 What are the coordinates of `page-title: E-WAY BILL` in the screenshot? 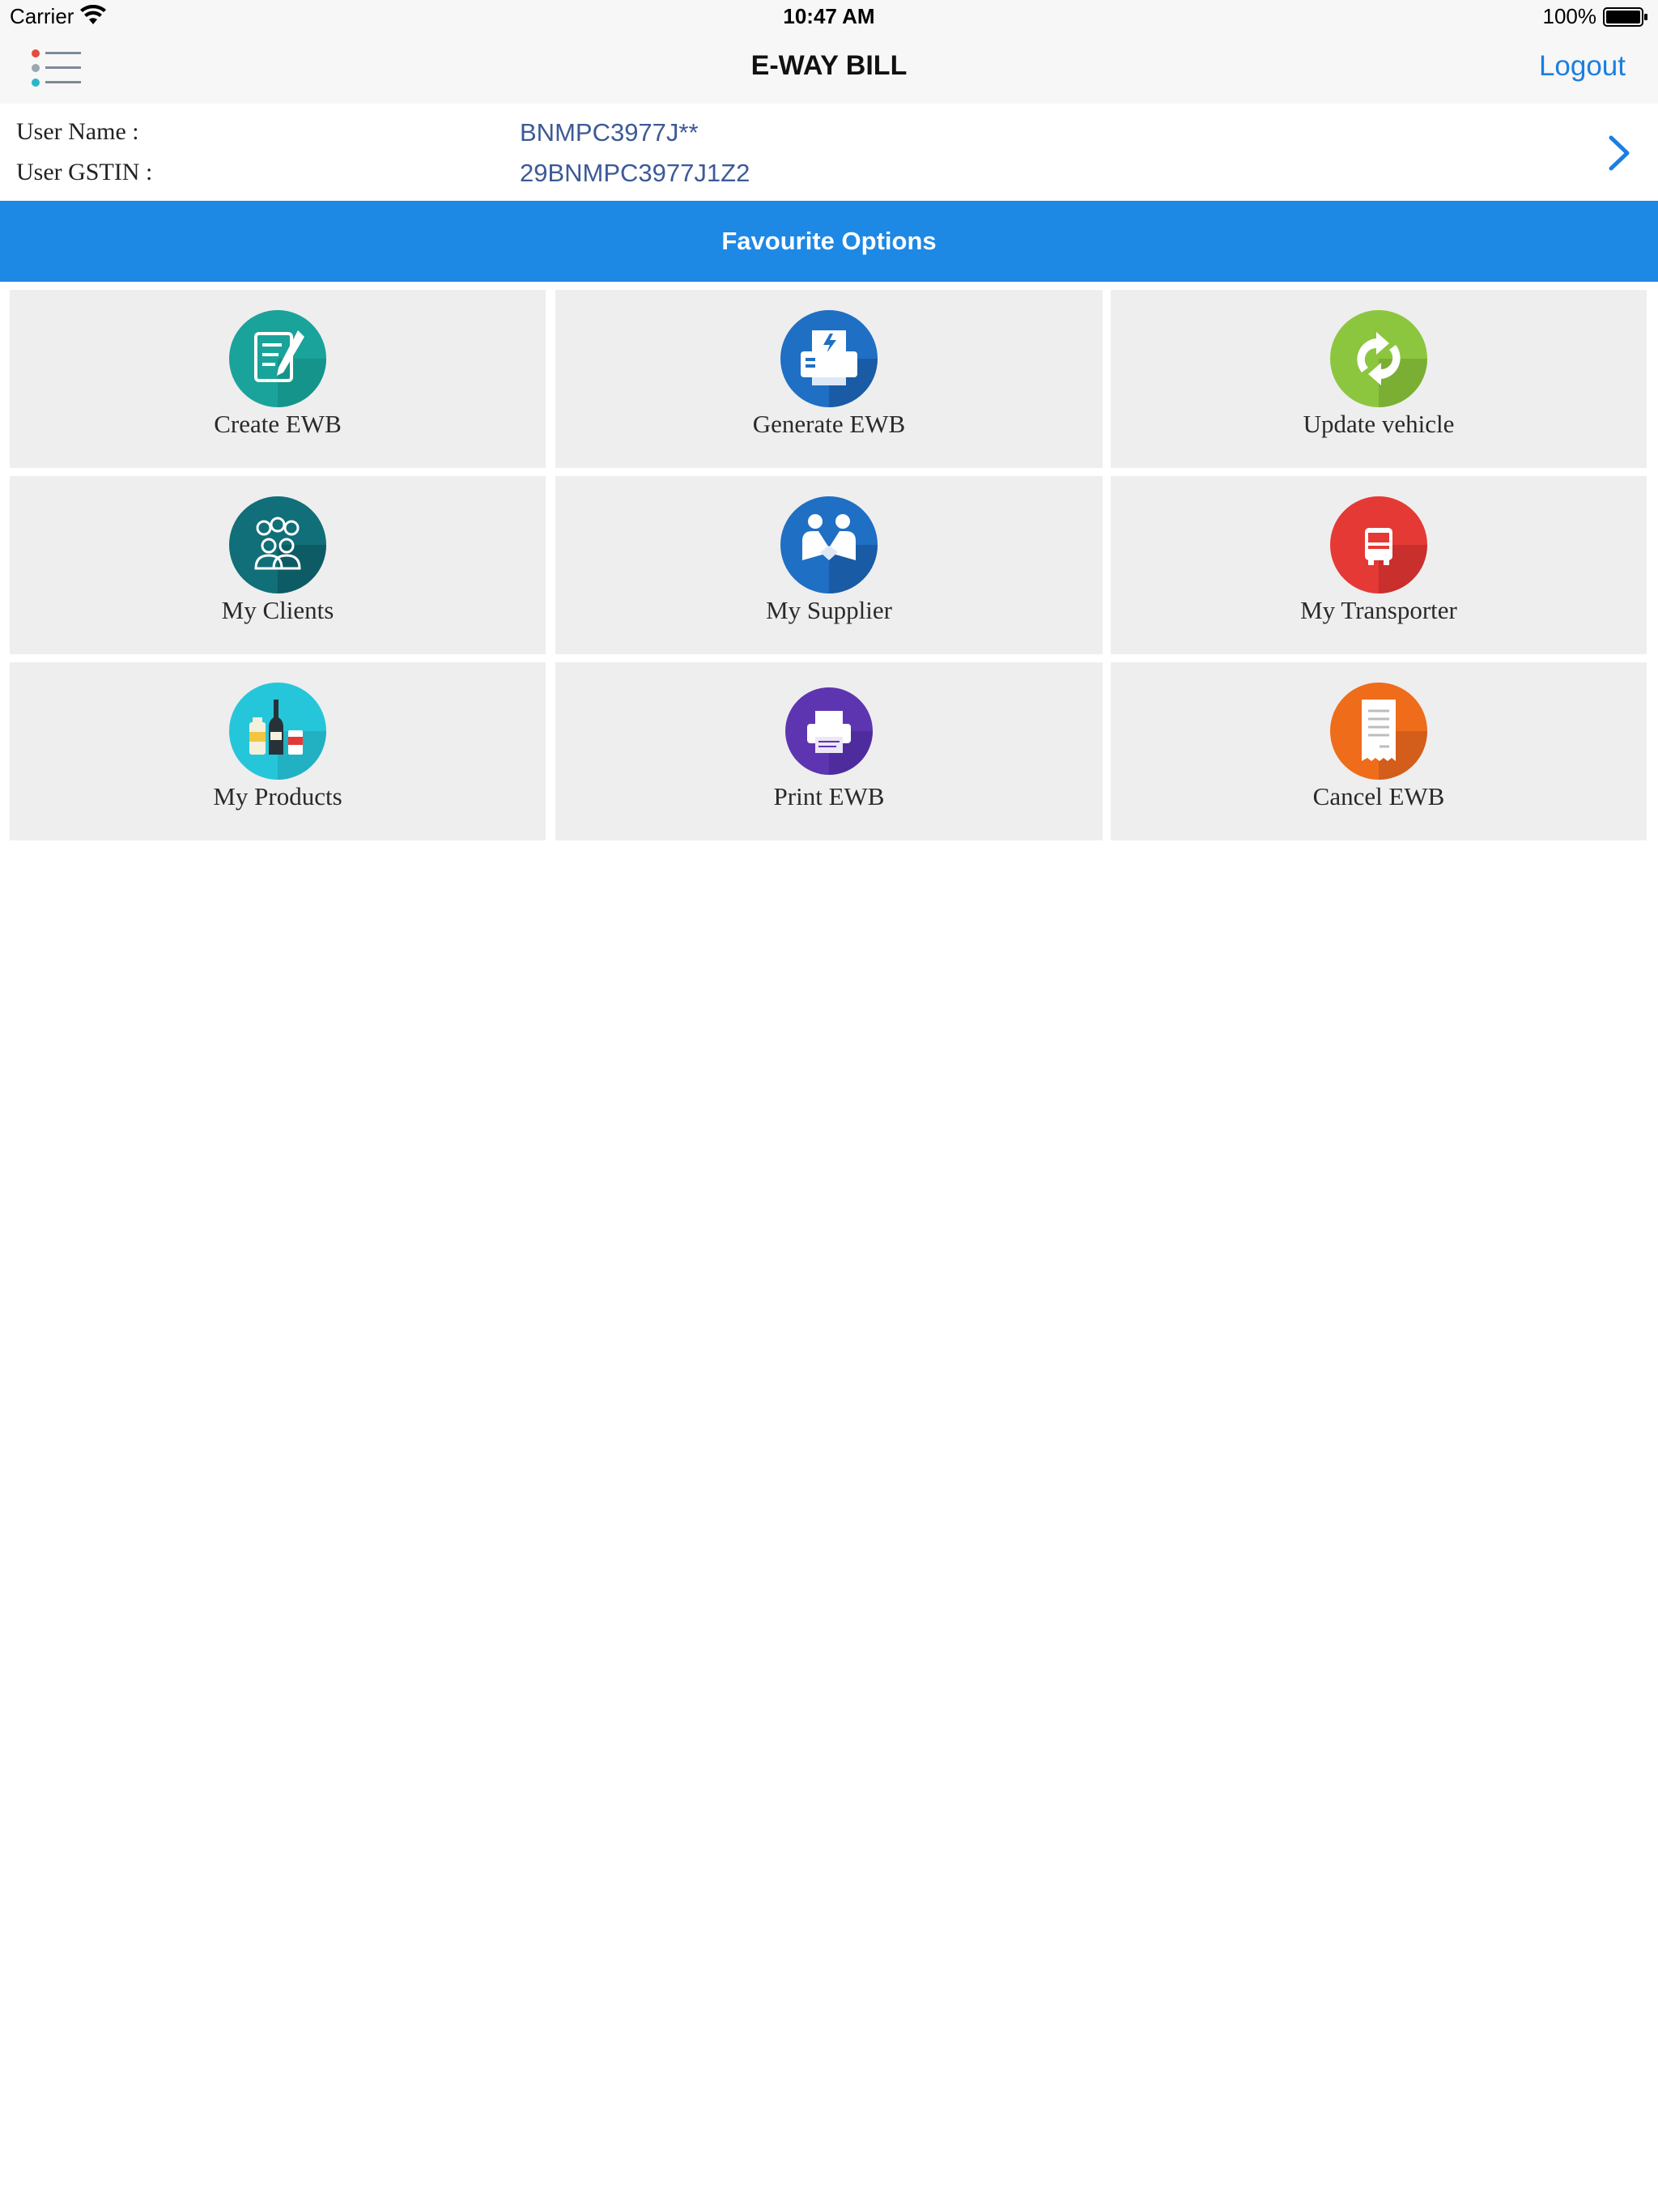 It's located at (829, 65).